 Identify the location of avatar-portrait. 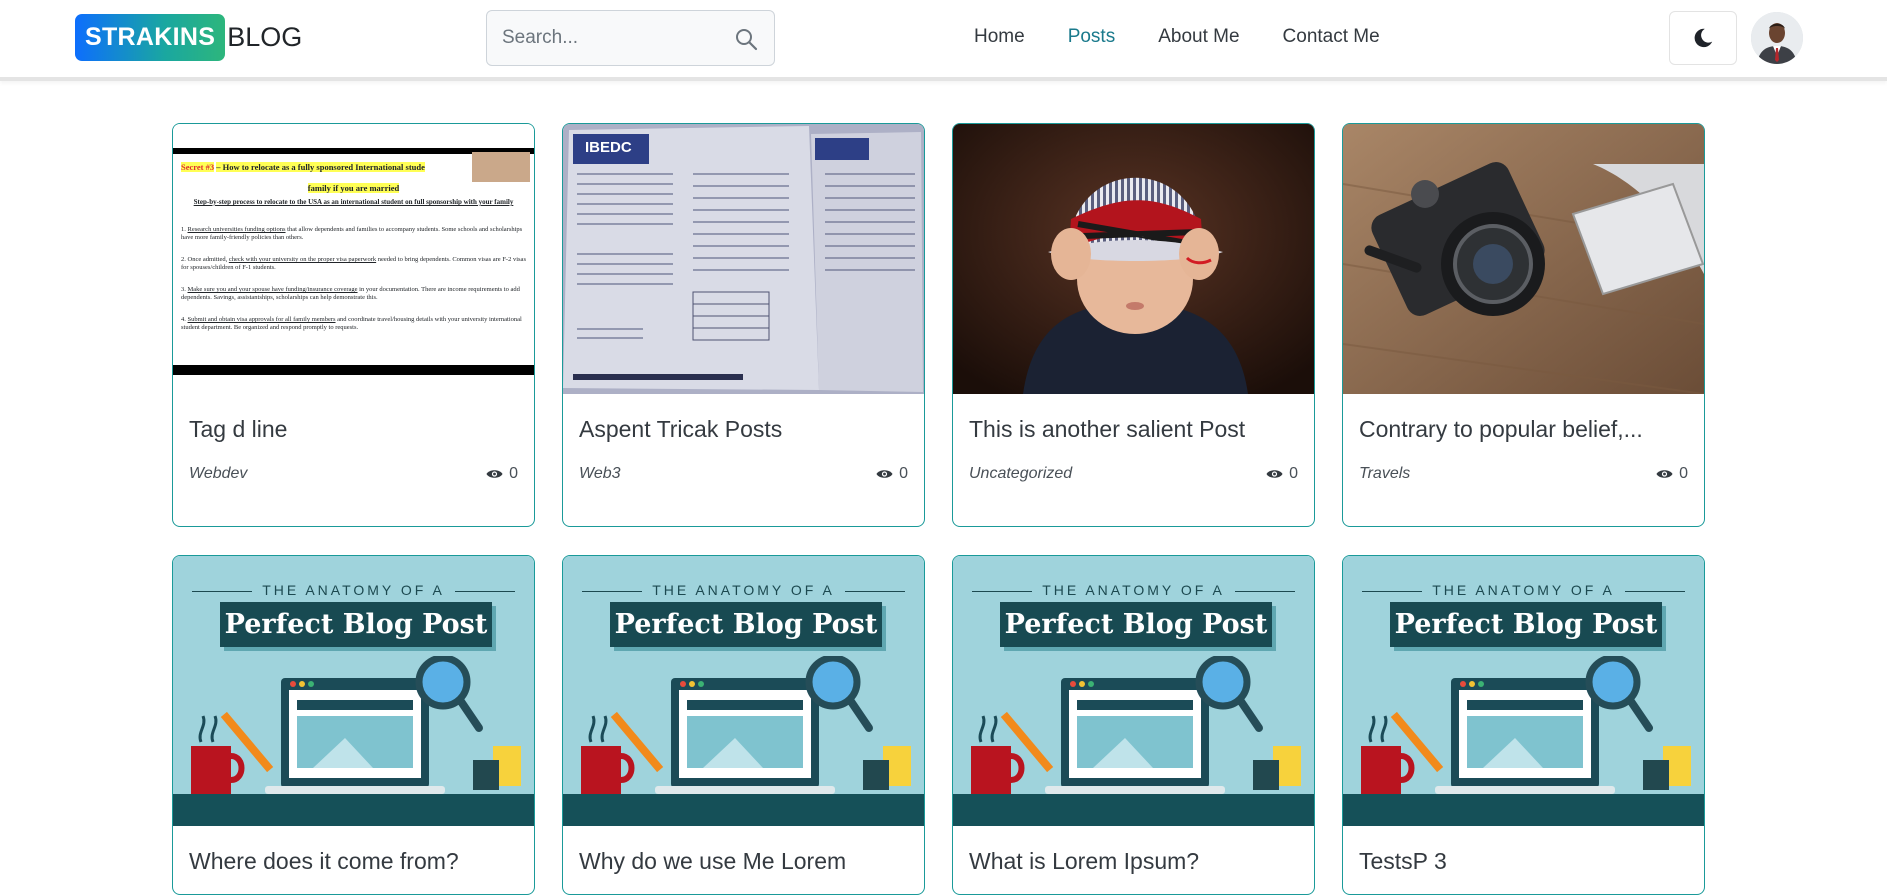
(1777, 38).